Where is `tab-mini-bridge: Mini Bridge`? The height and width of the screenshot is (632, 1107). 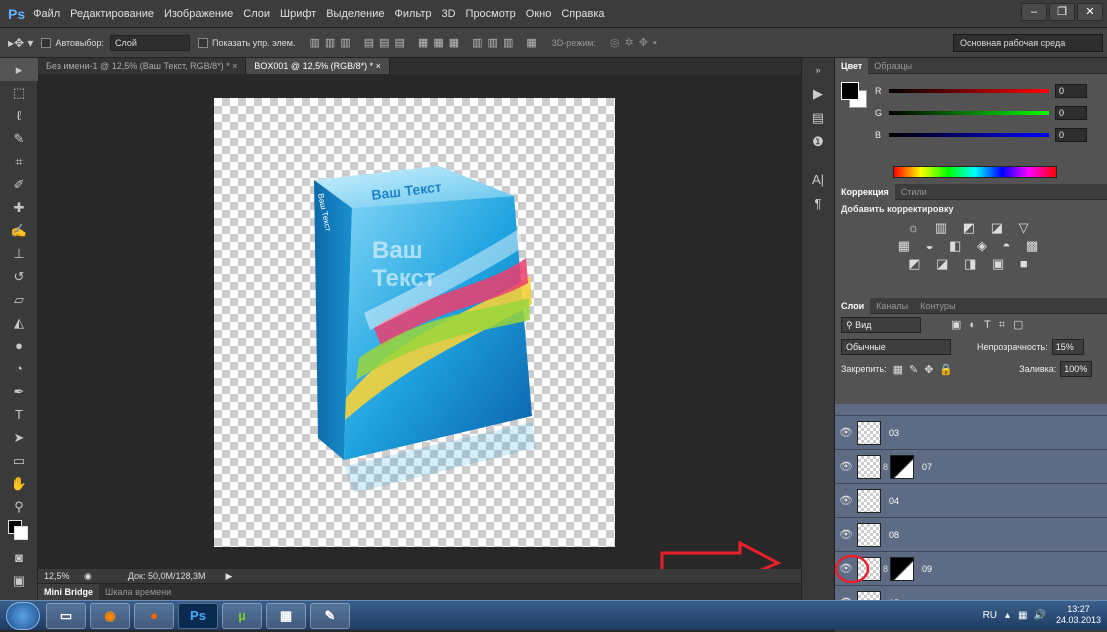 tab-mini-bridge: Mini Bridge is located at coordinates (68, 592).